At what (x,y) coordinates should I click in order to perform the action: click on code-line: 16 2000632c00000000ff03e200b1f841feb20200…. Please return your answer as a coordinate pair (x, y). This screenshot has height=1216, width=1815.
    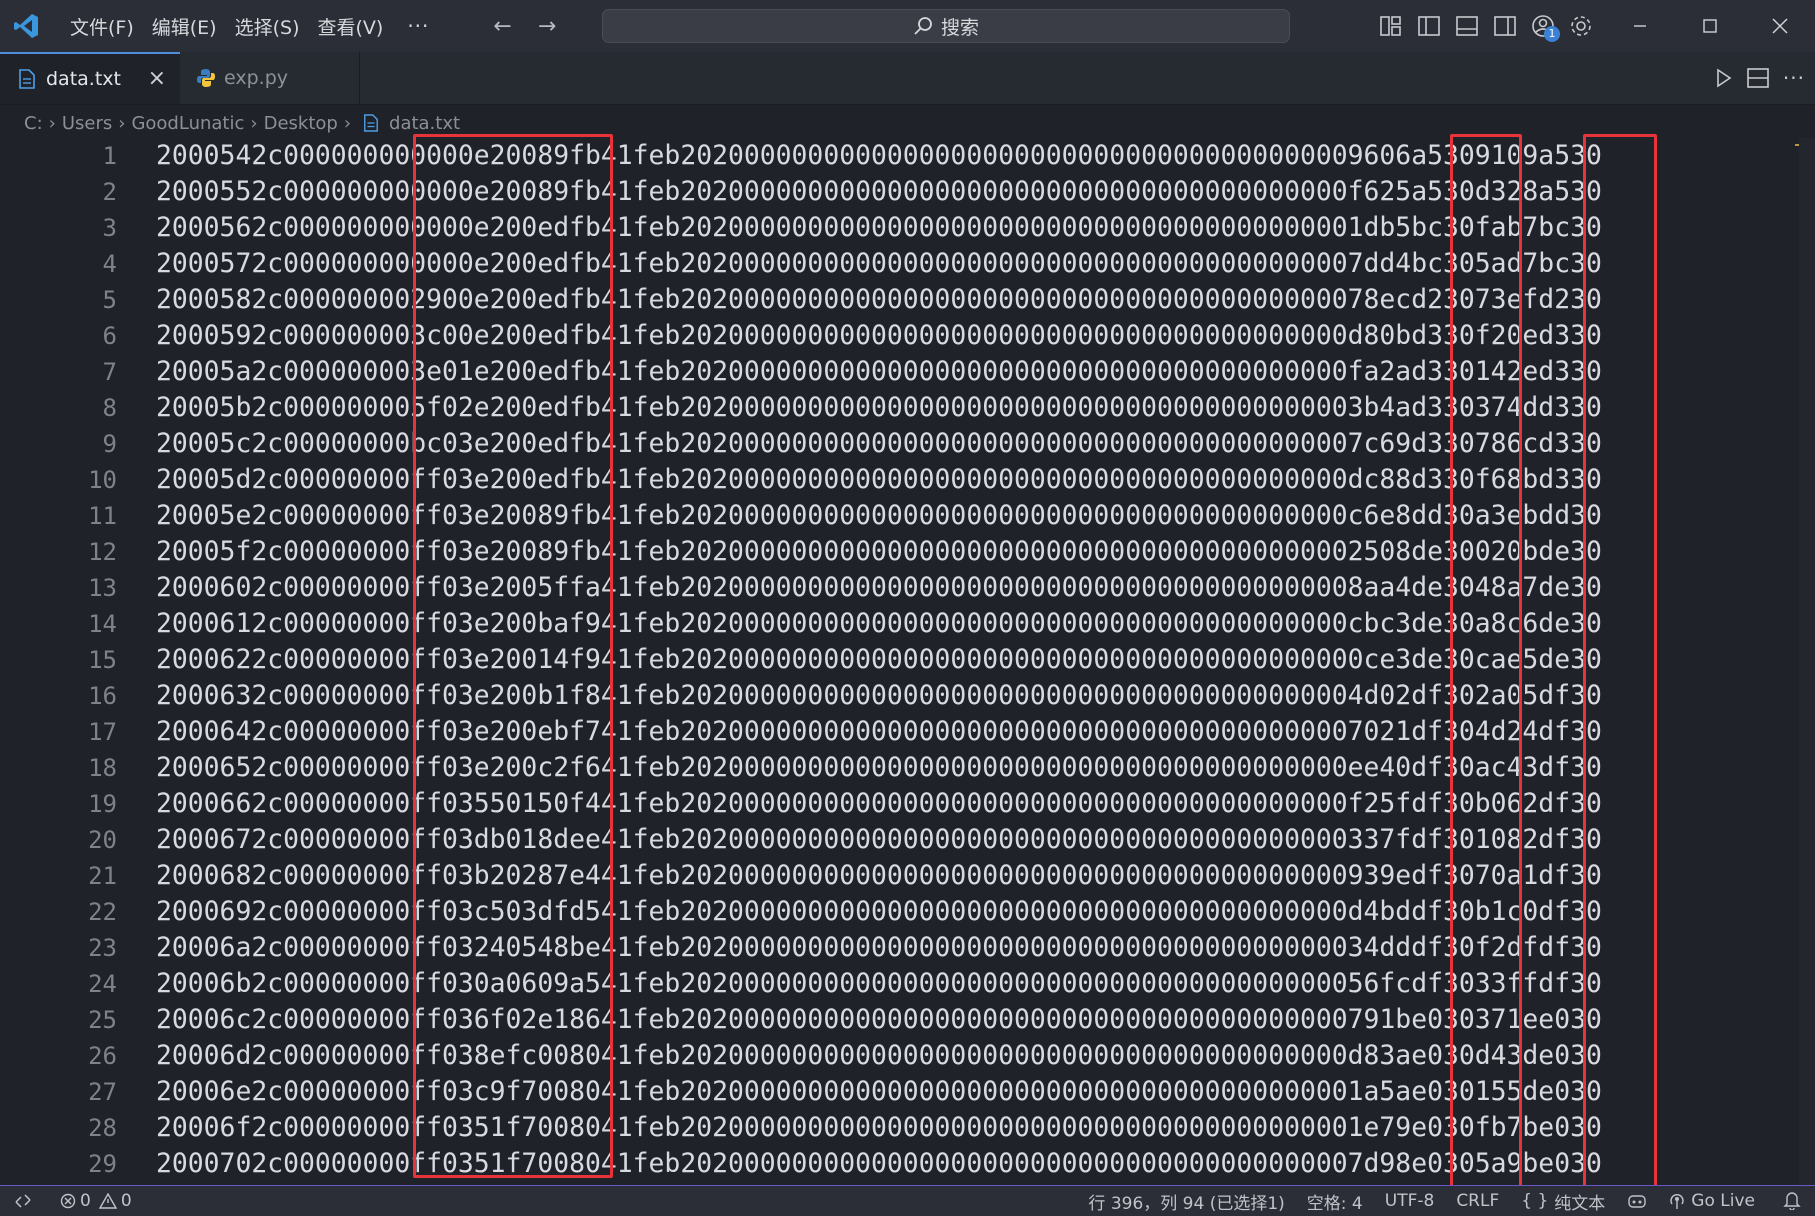
    Looking at the image, I should click on (900, 696).